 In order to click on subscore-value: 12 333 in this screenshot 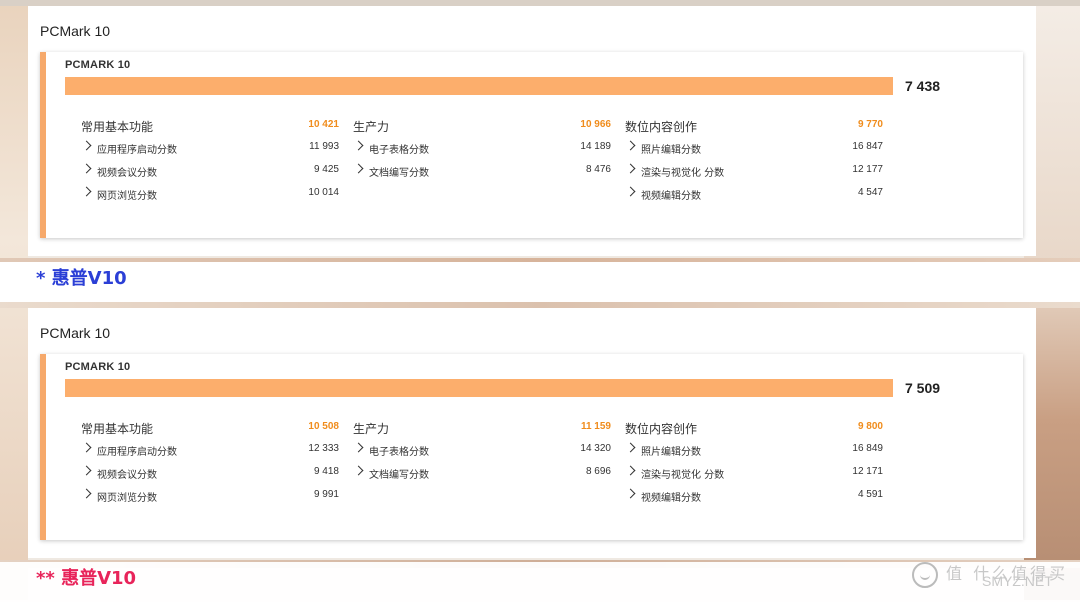, I will do `click(323, 448)`.